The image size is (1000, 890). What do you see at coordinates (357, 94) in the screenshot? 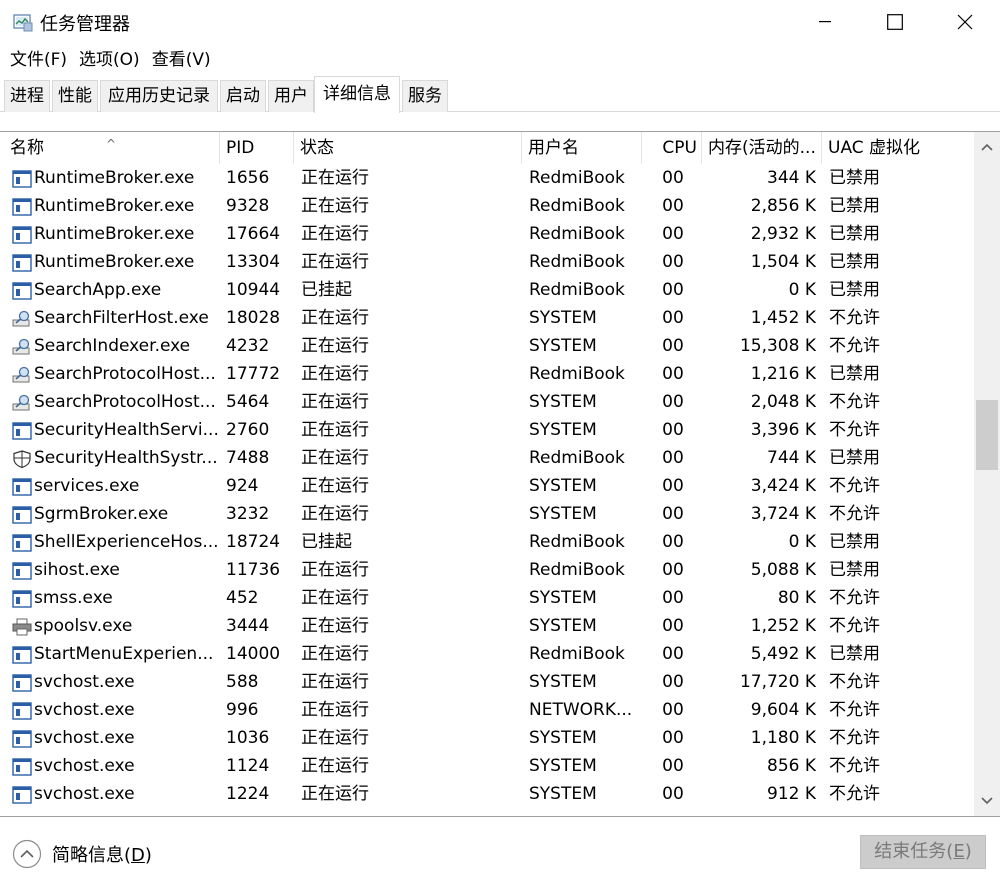
I see `tab-details: 详细信息` at bounding box center [357, 94].